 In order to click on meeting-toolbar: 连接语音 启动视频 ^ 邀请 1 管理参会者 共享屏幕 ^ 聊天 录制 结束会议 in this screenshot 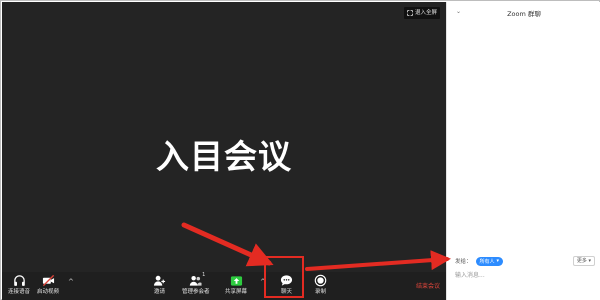, I will do `click(224, 286)`.